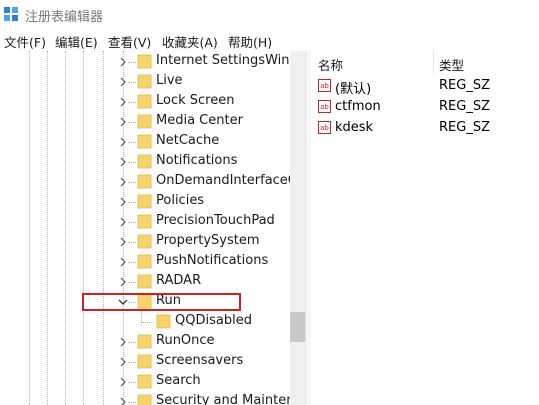 The height and width of the screenshot is (405, 539). Describe the element at coordinates (25, 41) in the screenshot. I see `menu-file: 文件(F)` at that location.